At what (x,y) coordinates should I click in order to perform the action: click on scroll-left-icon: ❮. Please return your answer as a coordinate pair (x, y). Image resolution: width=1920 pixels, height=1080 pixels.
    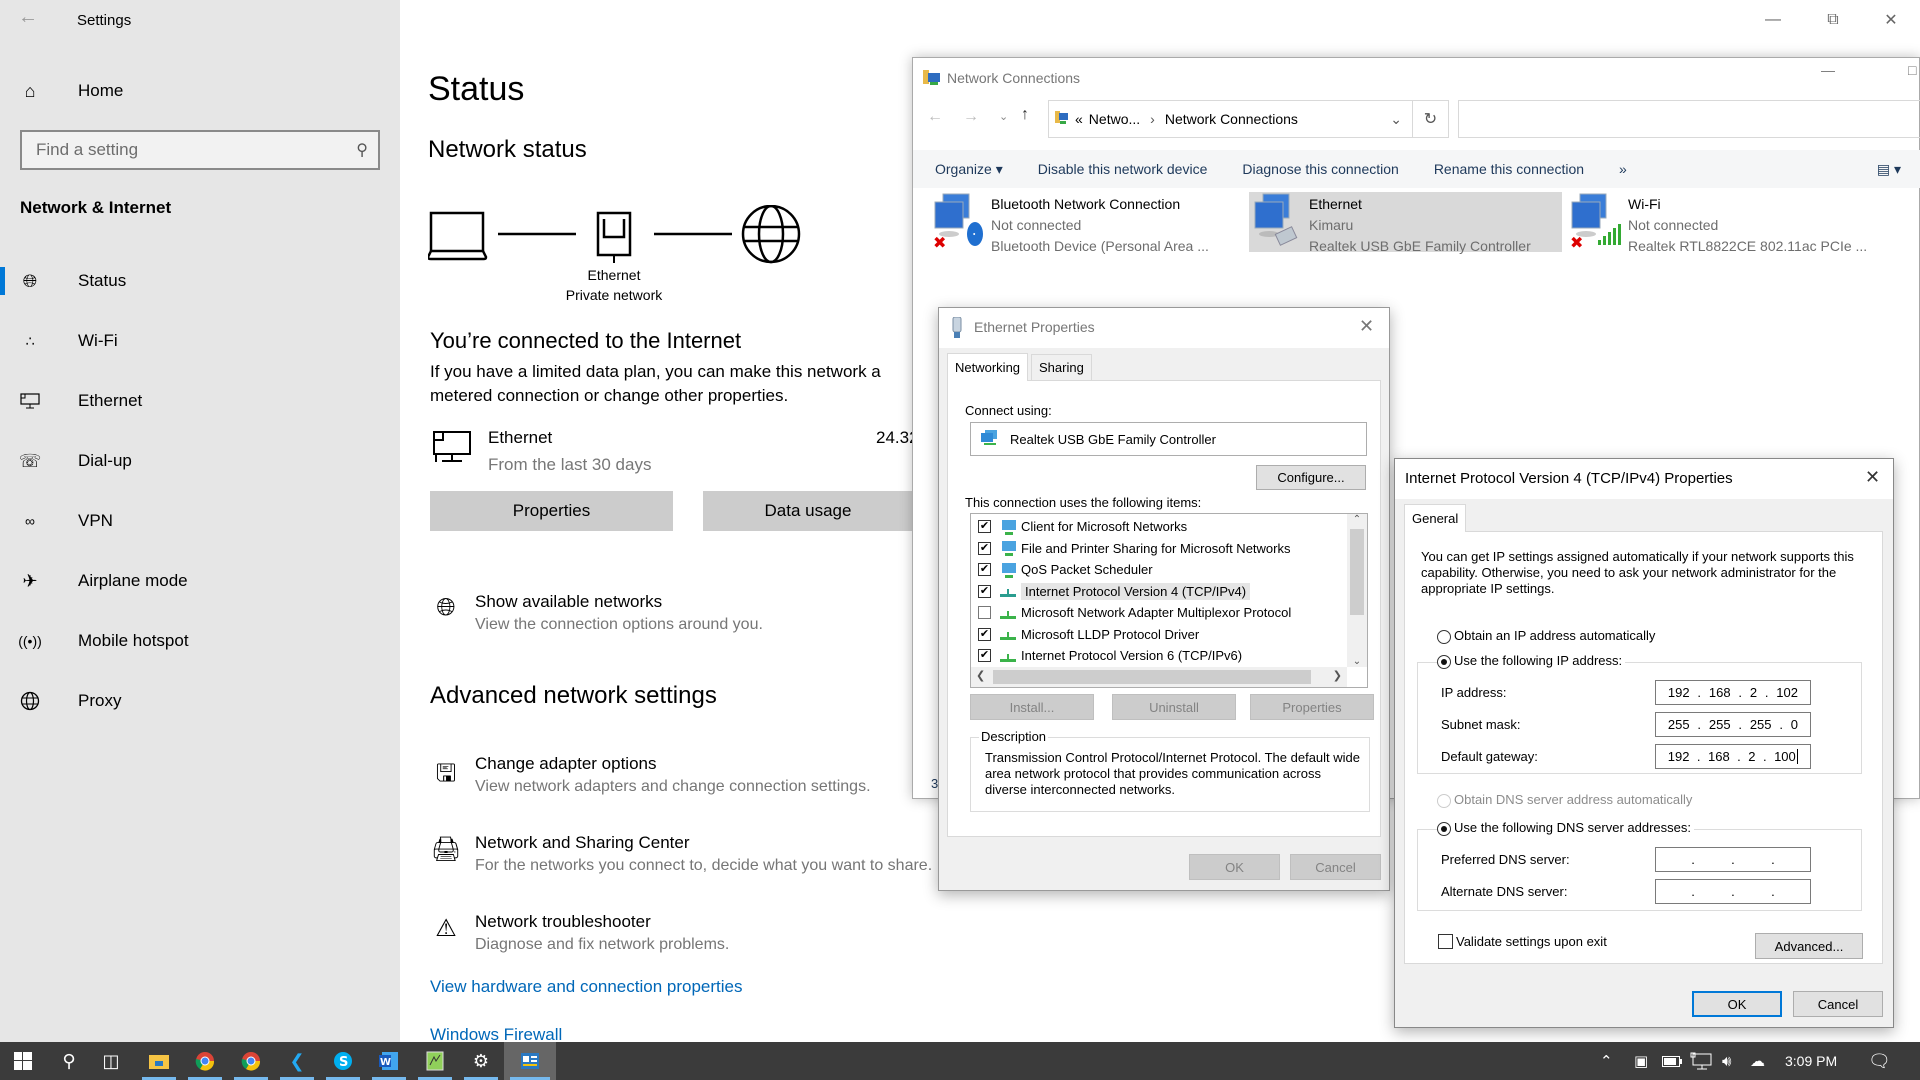
    Looking at the image, I should click on (980, 675).